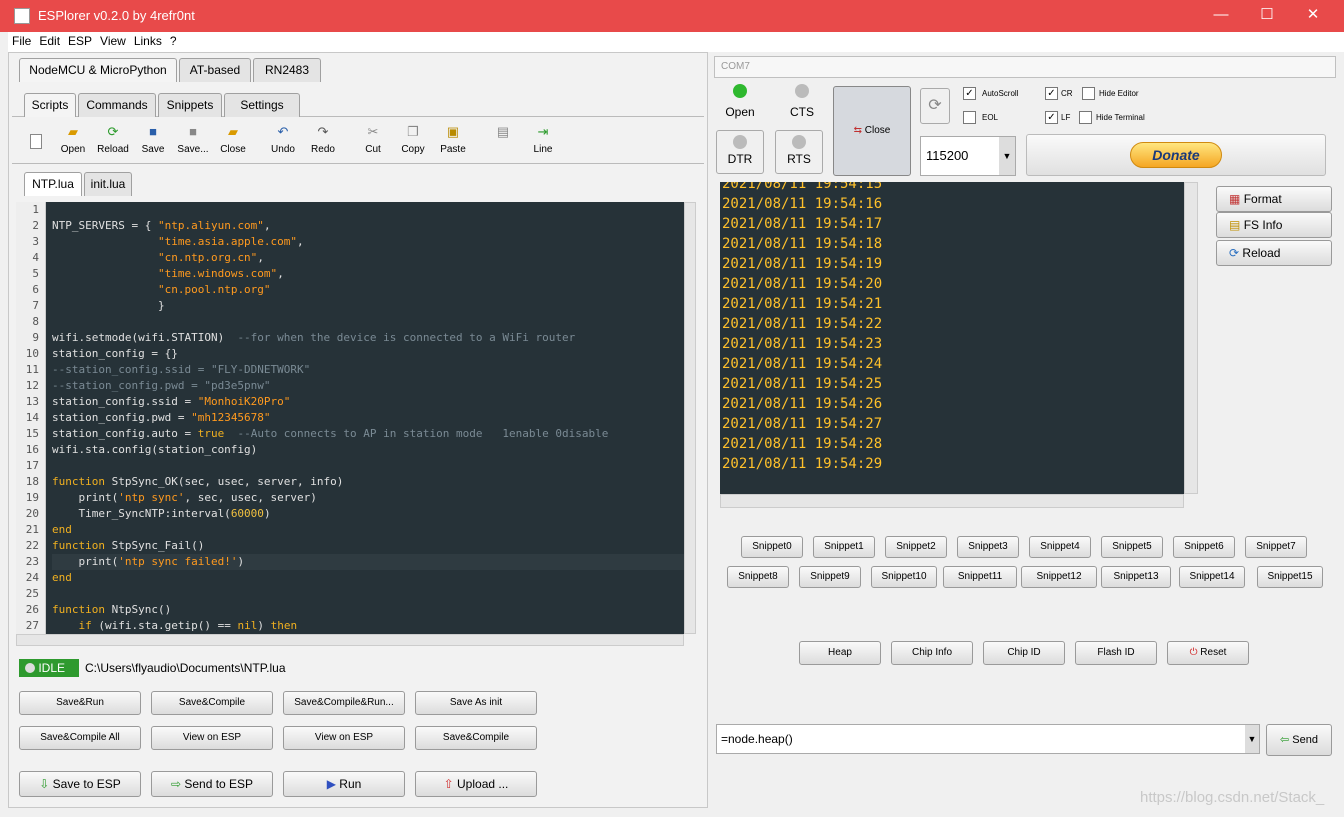  I want to click on view-on-esp-button-2: View on ESP, so click(344, 738).